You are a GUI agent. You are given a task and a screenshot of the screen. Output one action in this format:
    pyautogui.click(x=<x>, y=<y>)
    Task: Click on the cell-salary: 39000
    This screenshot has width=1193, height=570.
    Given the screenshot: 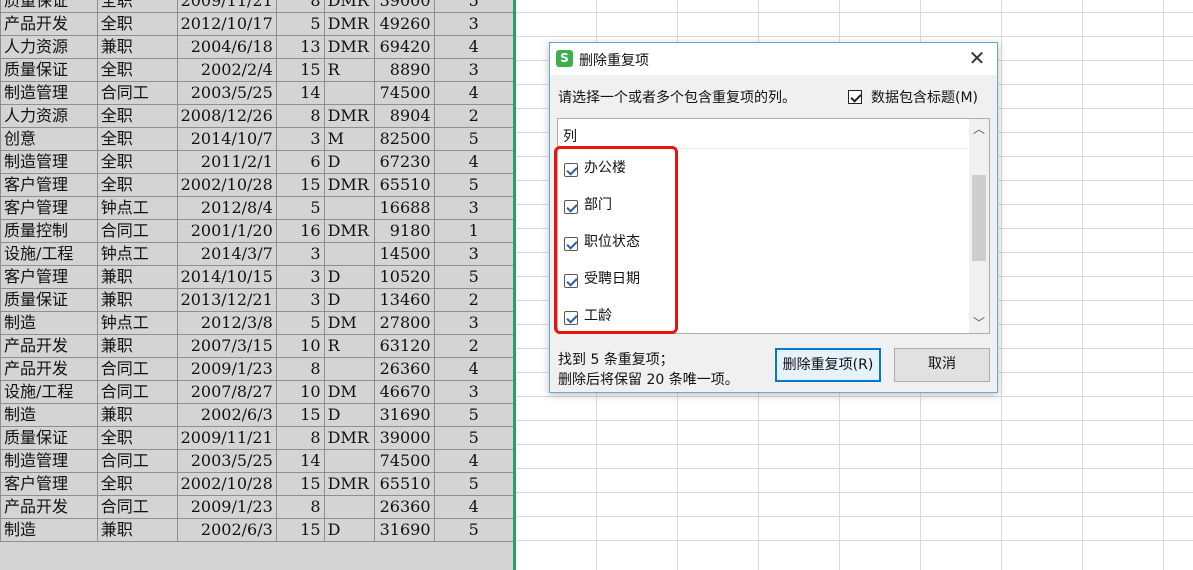 What is the action you would take?
    pyautogui.click(x=404, y=6)
    